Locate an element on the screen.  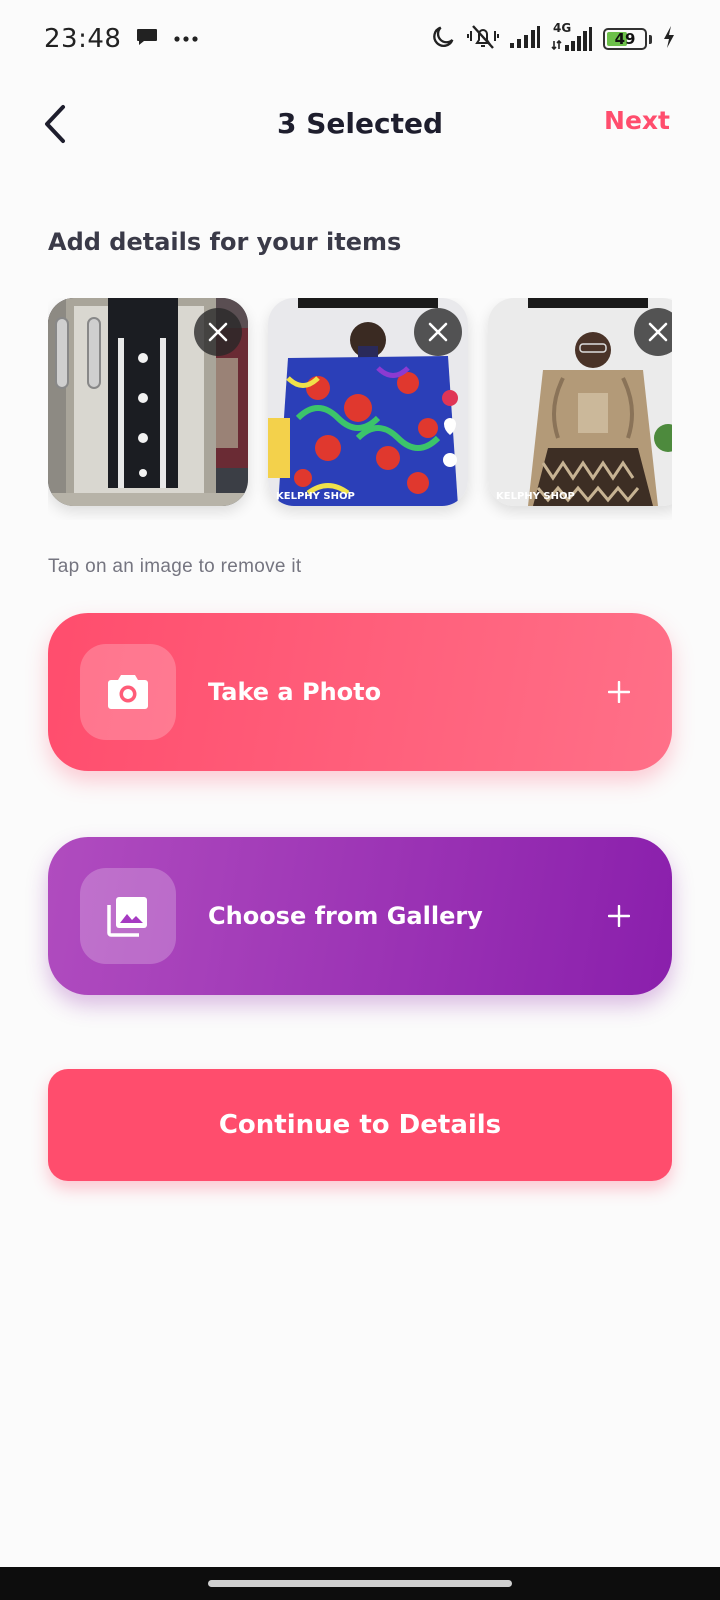
back-button is located at coordinates (56, 124).